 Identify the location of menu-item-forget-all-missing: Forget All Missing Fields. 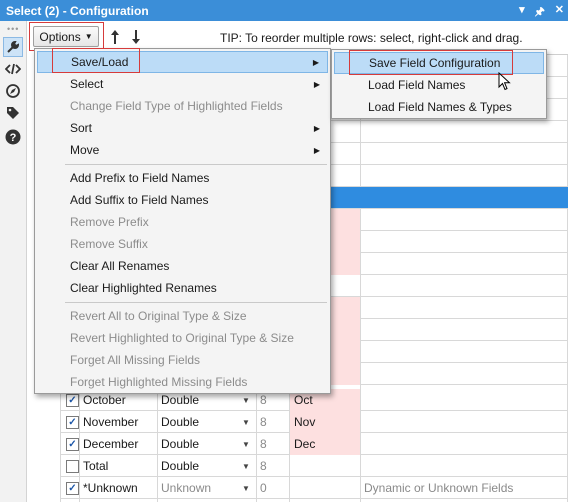
(182, 360).